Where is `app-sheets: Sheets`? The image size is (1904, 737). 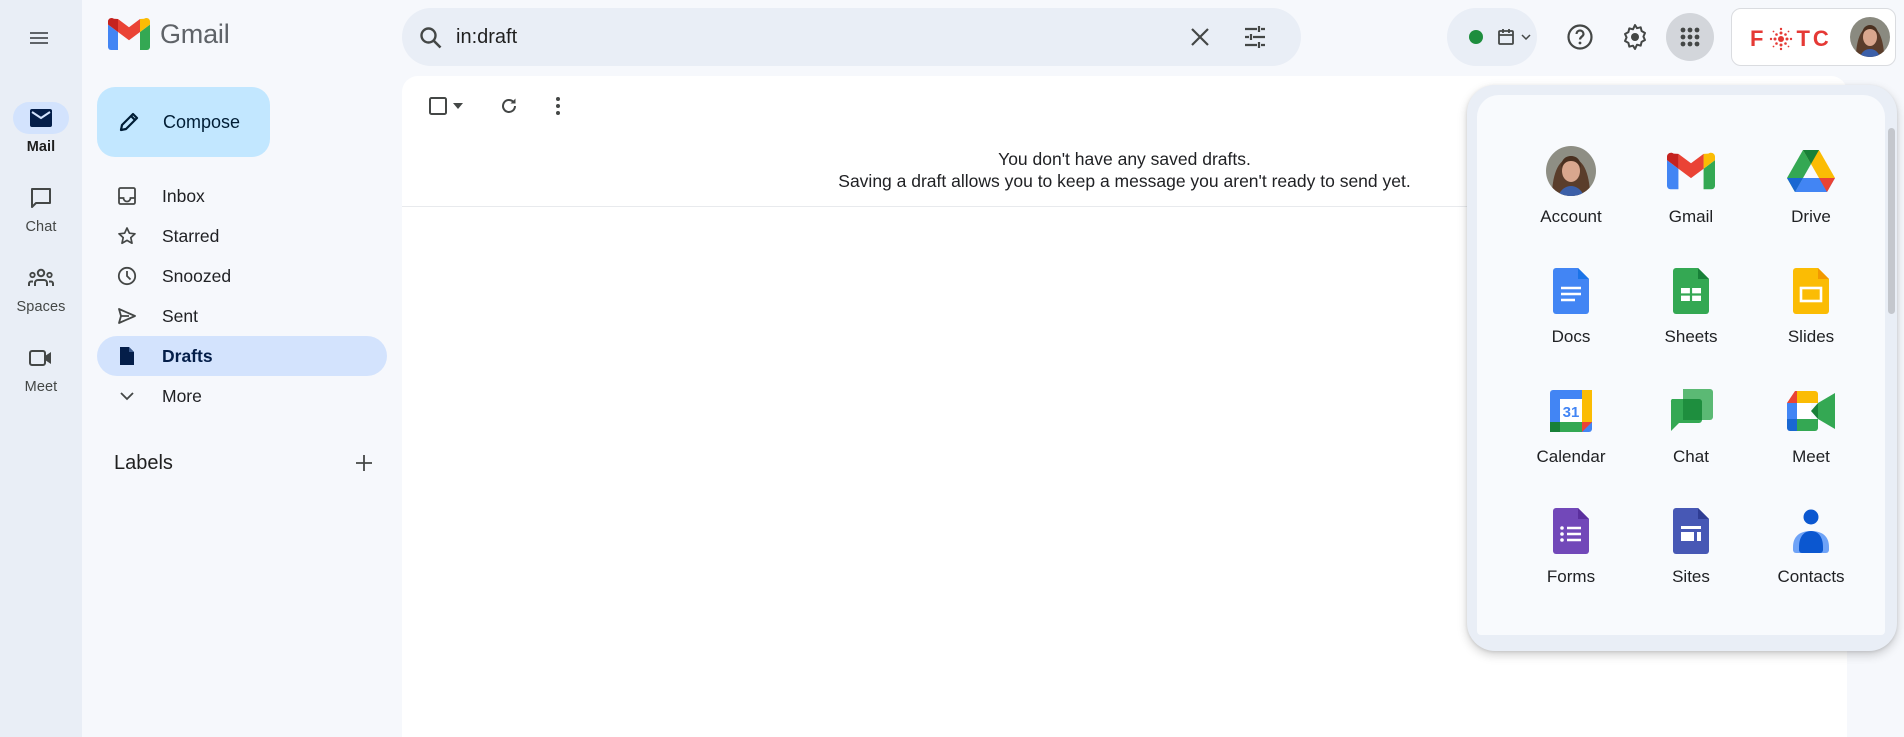 app-sheets: Sheets is located at coordinates (1691, 315).